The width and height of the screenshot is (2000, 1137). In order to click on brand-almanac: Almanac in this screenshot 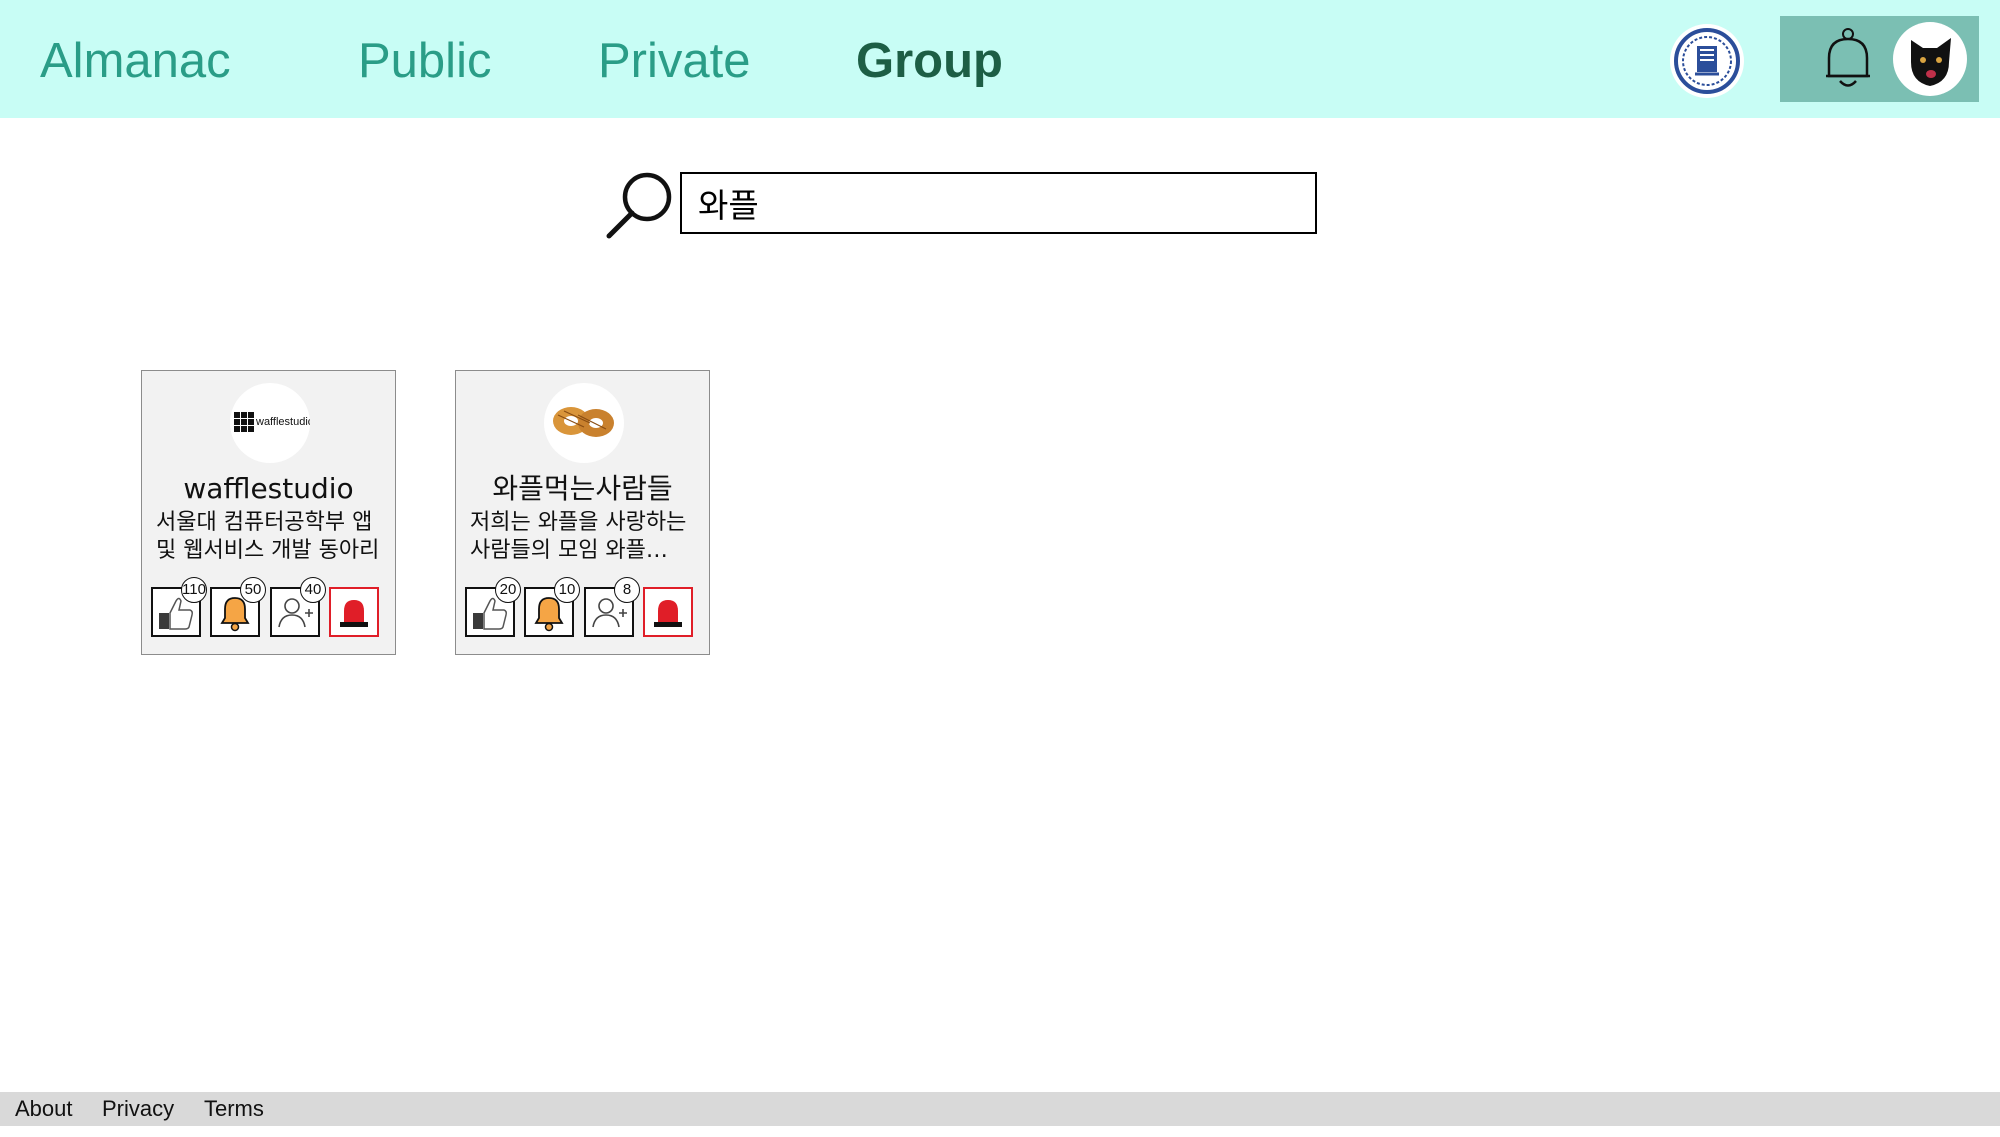, I will do `click(135, 61)`.